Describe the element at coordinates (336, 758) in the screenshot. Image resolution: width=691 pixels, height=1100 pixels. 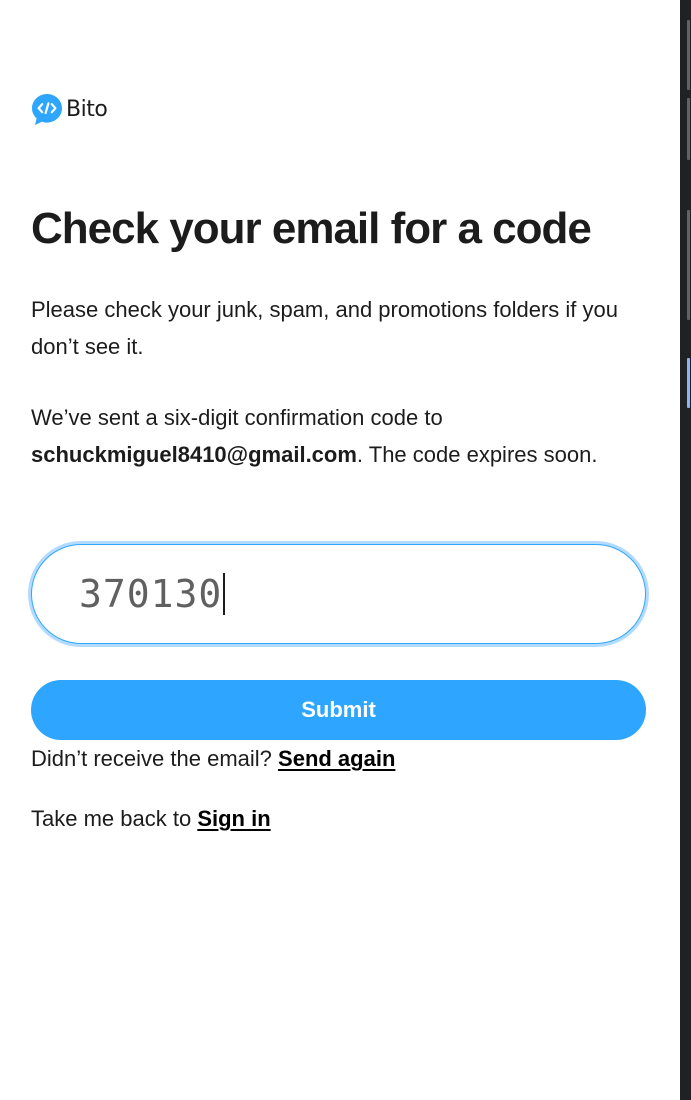
I see `send-again-link: Send again` at that location.